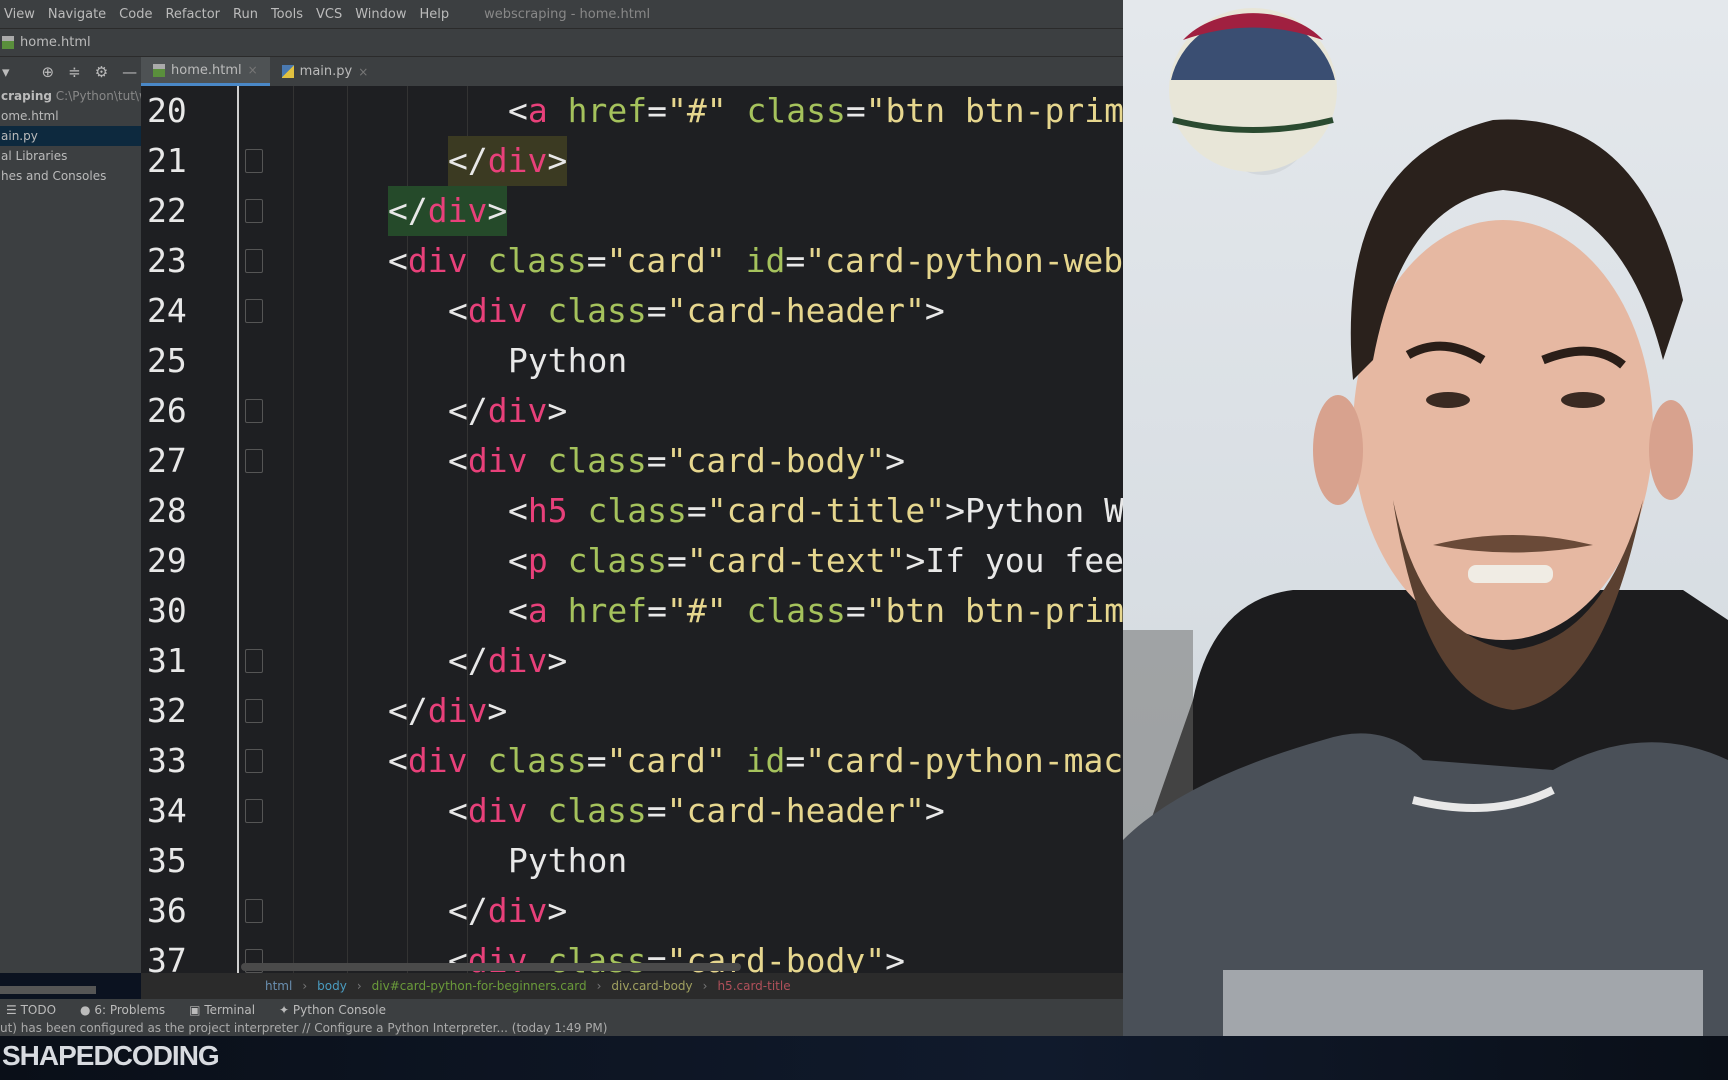 This screenshot has width=1728, height=1080. Describe the element at coordinates (135, 14) in the screenshot. I see `menu-item-code: Code` at that location.